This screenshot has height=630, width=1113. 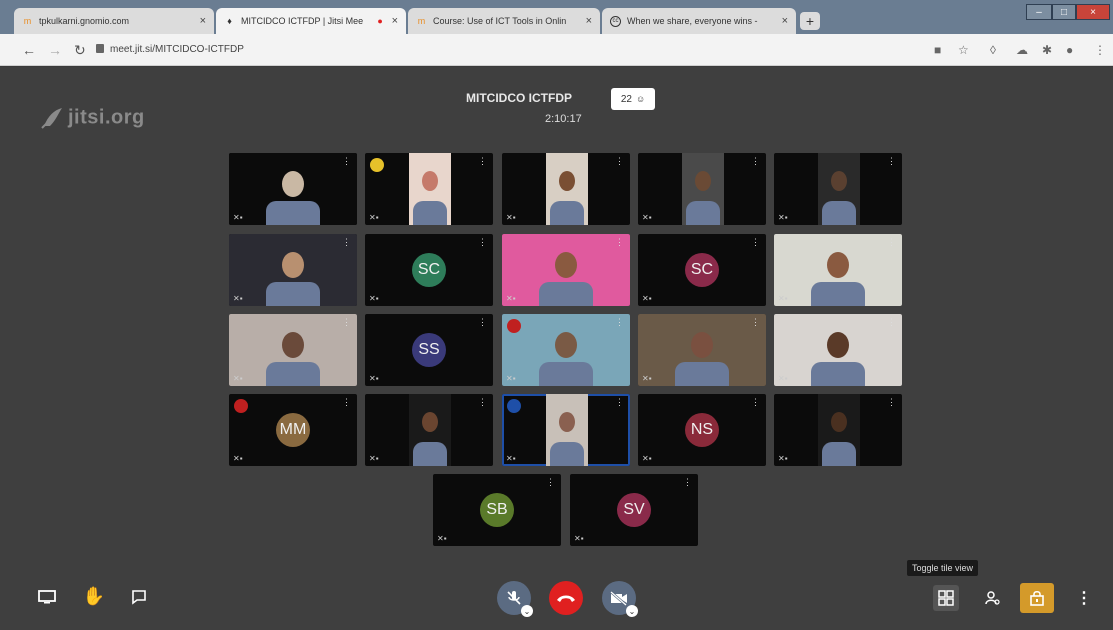 I want to click on participant-tile: SS ⋮ ✕▪, so click(x=429, y=350).